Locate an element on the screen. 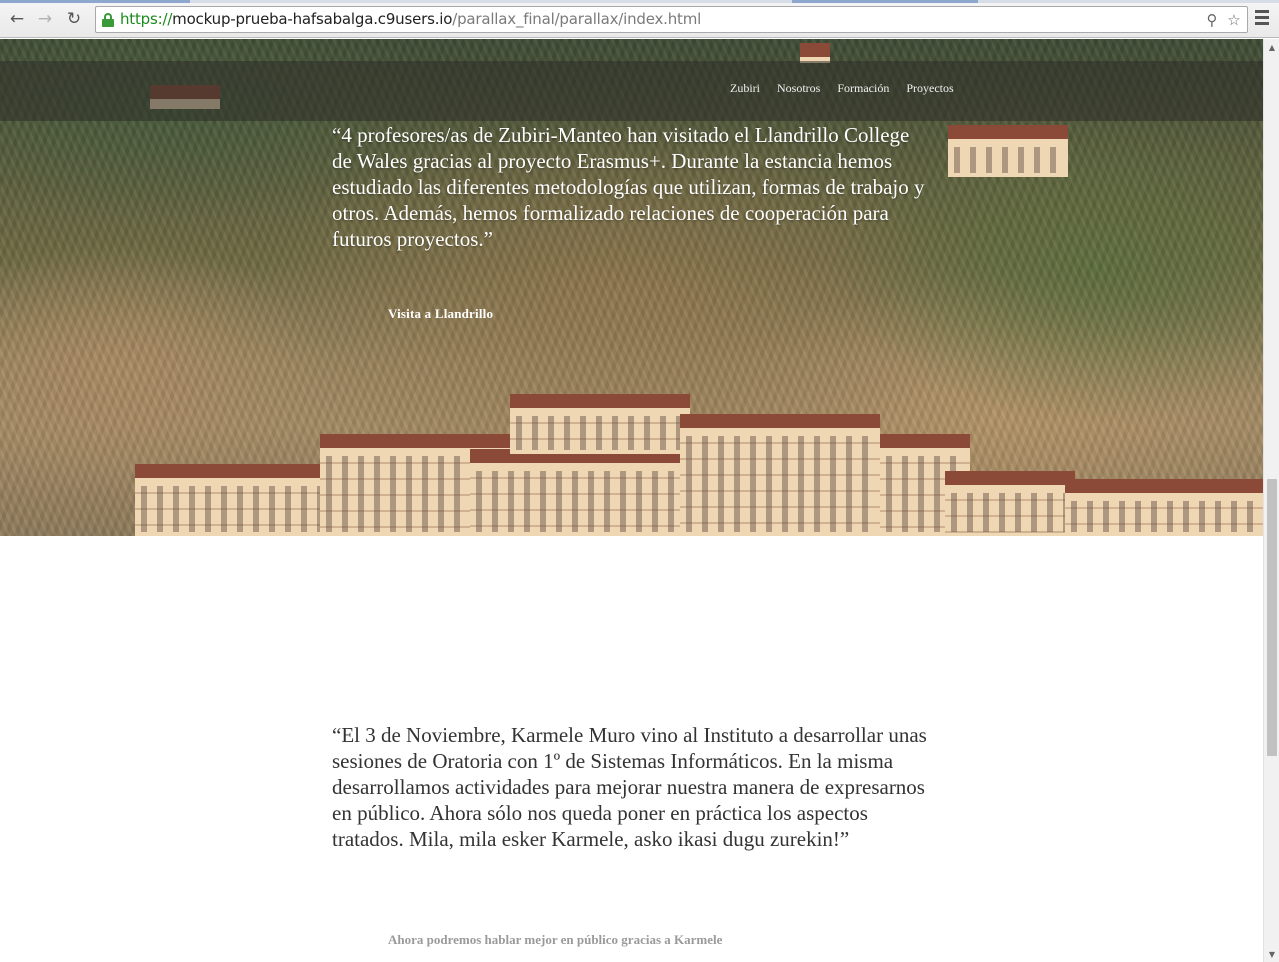 The width and height of the screenshot is (1279, 962). scrollbar-thumb is located at coordinates (1272, 617).